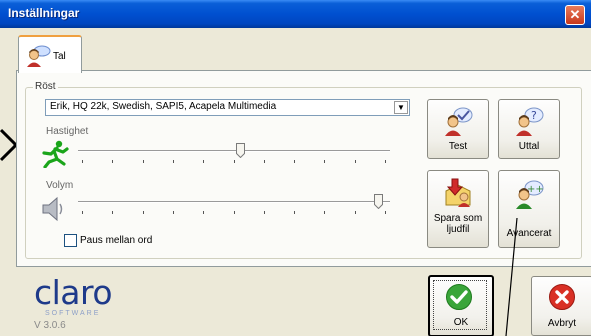  I want to click on ok-button: OK, so click(461, 305).